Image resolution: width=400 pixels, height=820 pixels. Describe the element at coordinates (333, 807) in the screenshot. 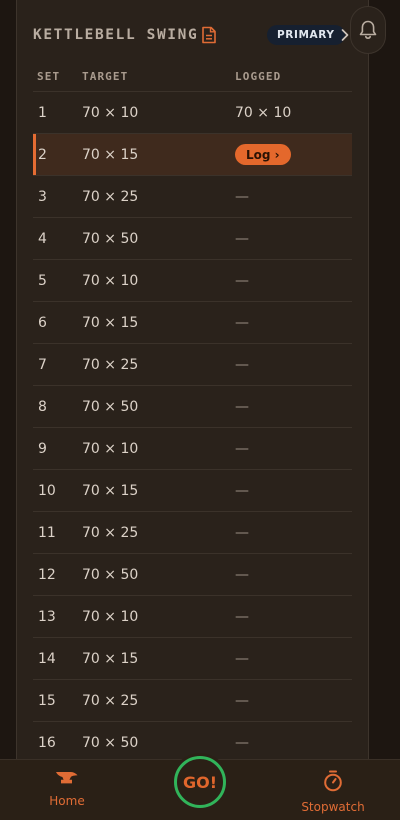

I see `nav-stopwatch-label: Stopwatch` at that location.